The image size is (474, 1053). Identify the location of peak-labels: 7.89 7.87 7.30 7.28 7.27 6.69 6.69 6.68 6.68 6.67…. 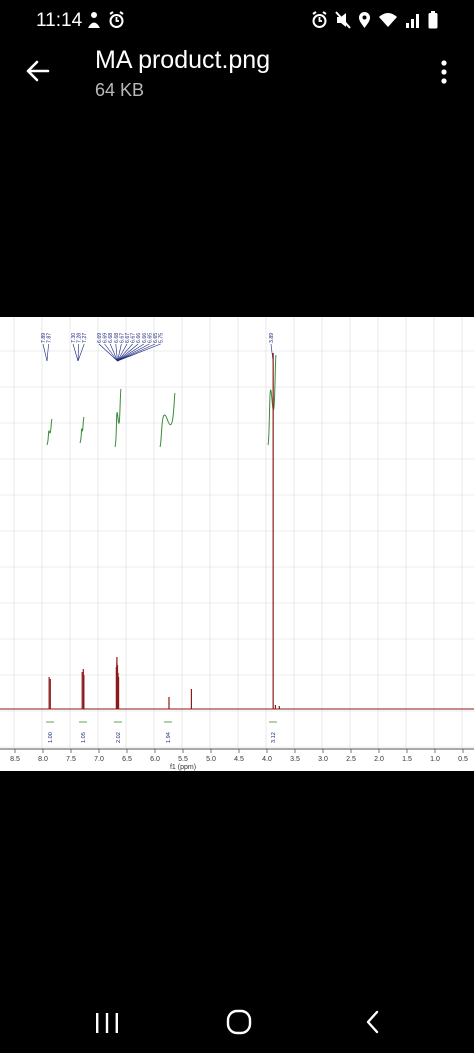
(158, 347).